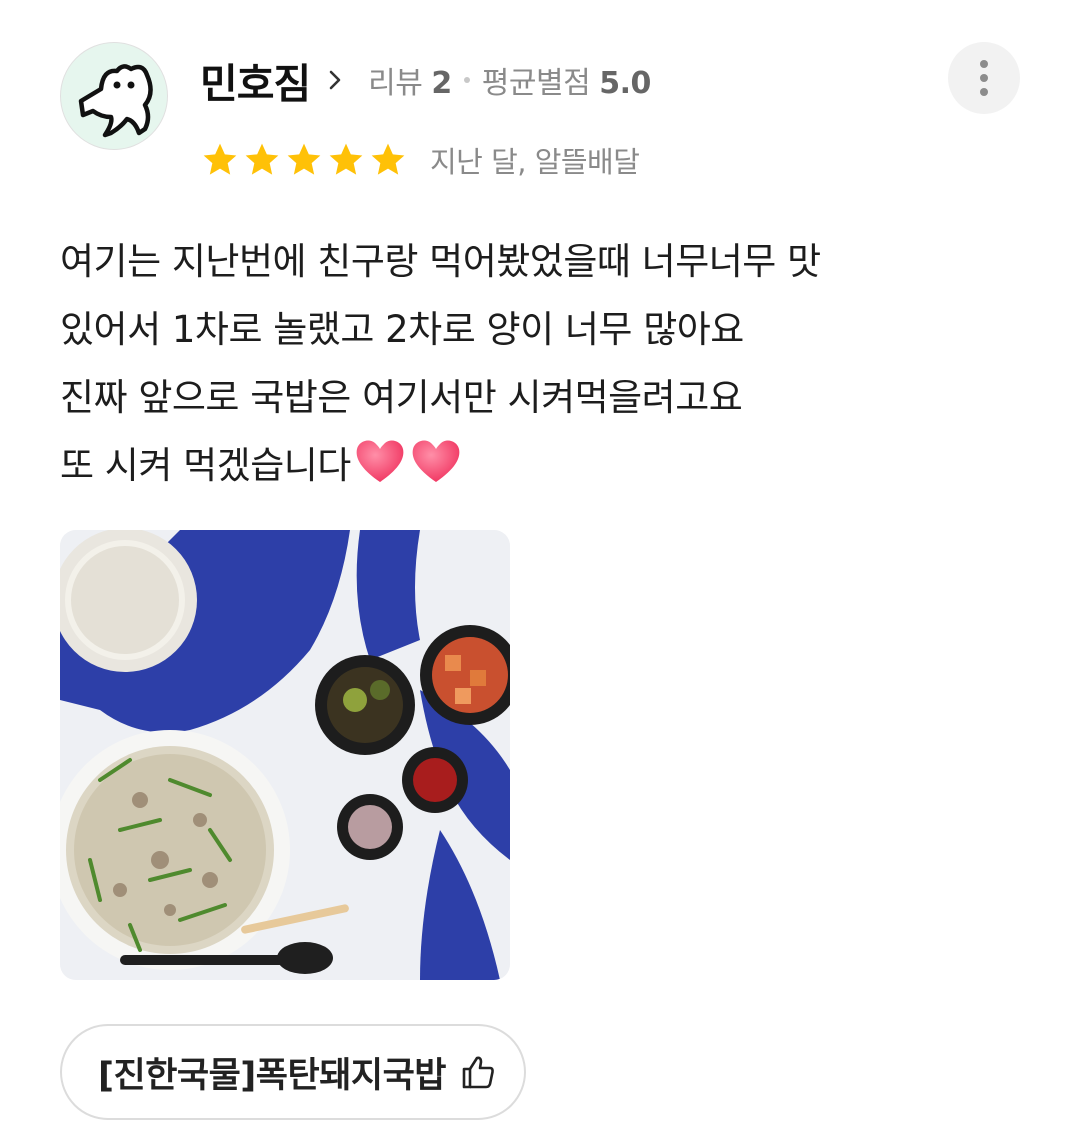 The width and height of the screenshot is (1080, 1142). I want to click on rating-row: 지난 달, 알뜰배달, so click(420, 160).